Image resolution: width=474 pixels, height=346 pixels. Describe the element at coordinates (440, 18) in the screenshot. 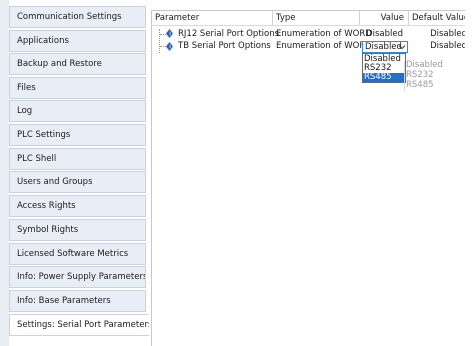

I see `column-header-default-value: Default Value` at that location.